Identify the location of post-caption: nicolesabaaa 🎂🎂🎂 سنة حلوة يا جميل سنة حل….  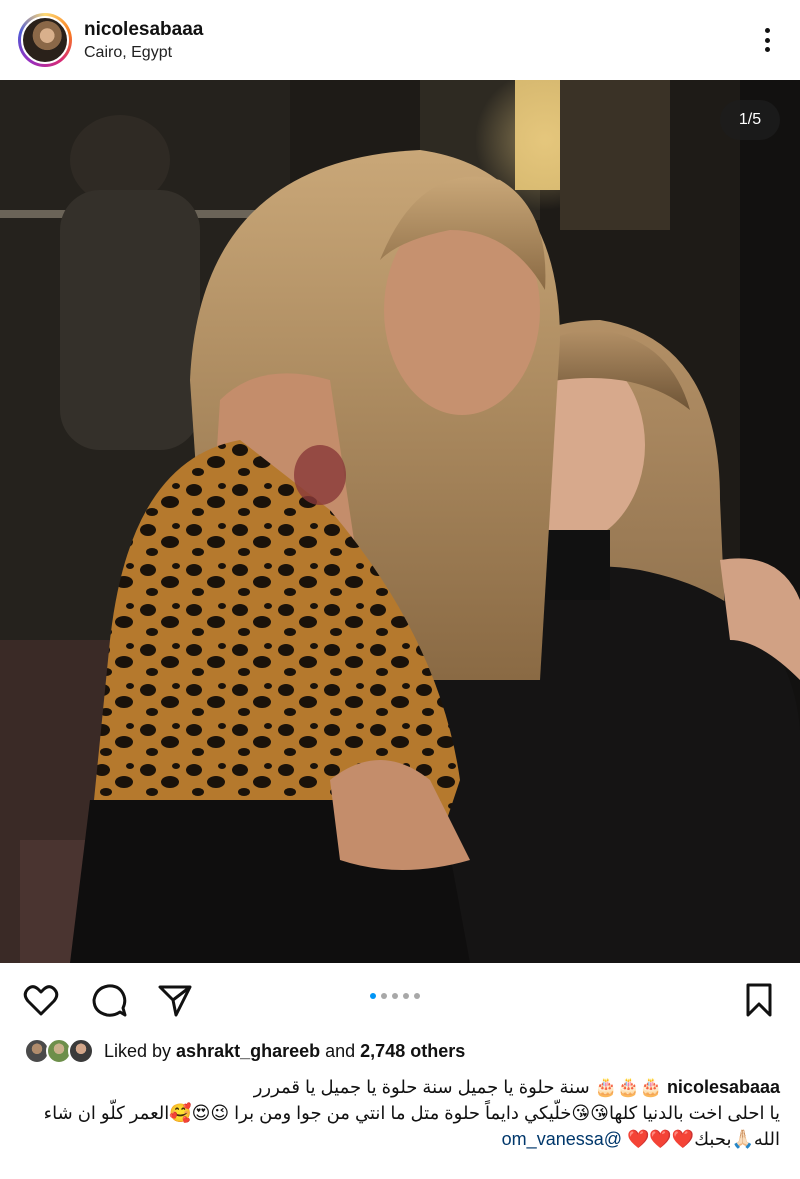
(400, 1113).